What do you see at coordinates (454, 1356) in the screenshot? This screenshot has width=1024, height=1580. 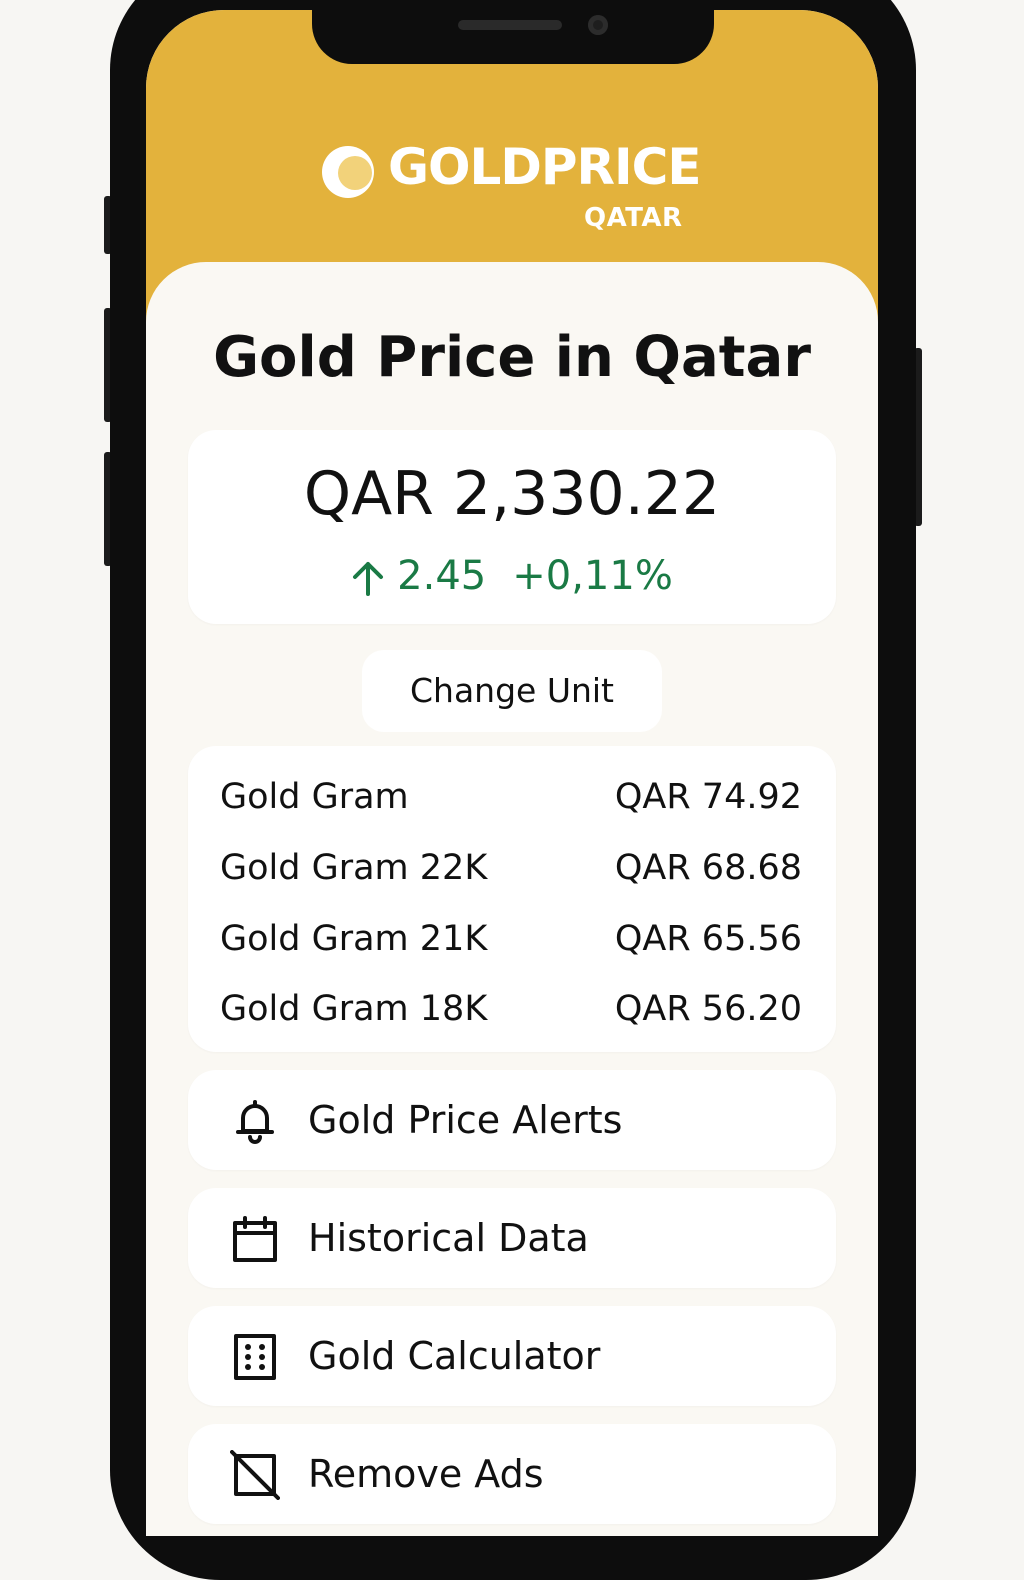 I see `menu-item-label: Gold Calculator` at bounding box center [454, 1356].